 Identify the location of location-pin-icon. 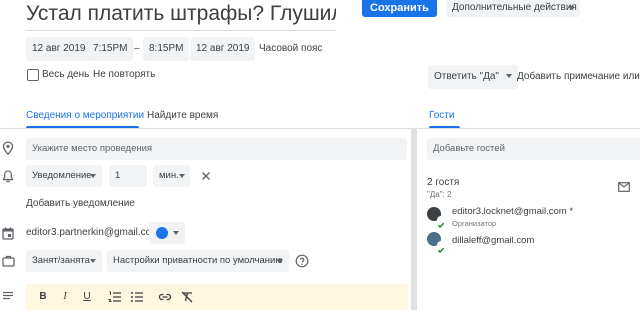
(8, 148).